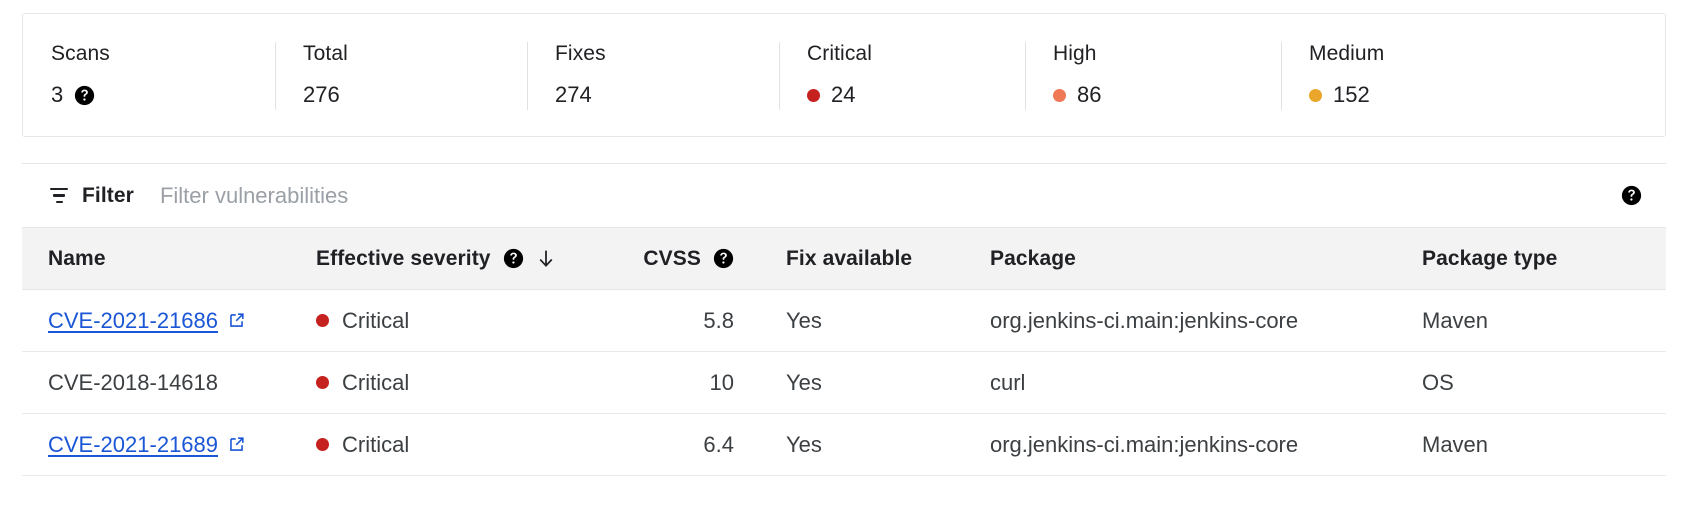 The width and height of the screenshot is (1688, 516). I want to click on stat-value: 86, so click(1089, 94).